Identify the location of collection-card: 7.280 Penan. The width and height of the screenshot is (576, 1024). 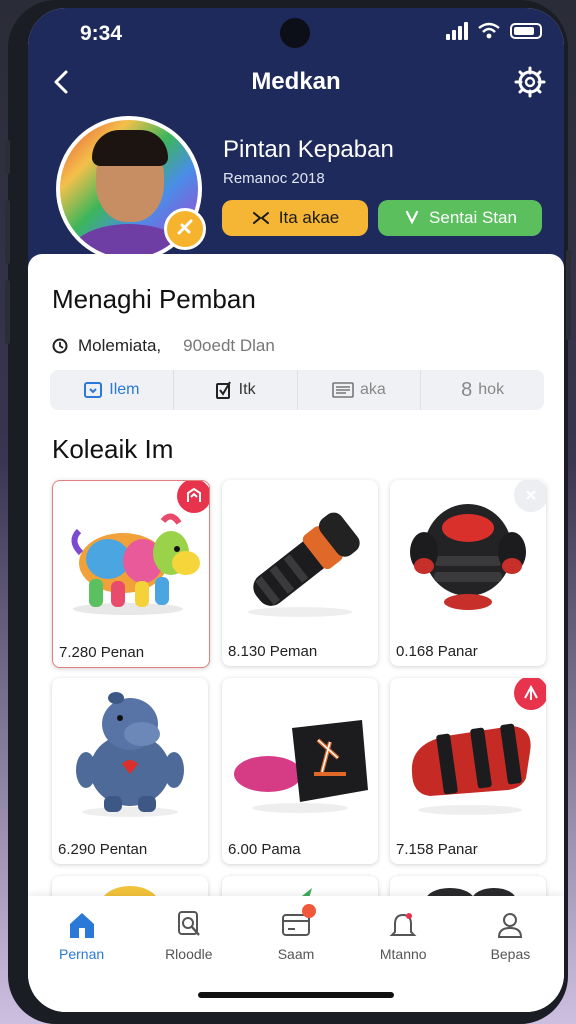
(131, 574).